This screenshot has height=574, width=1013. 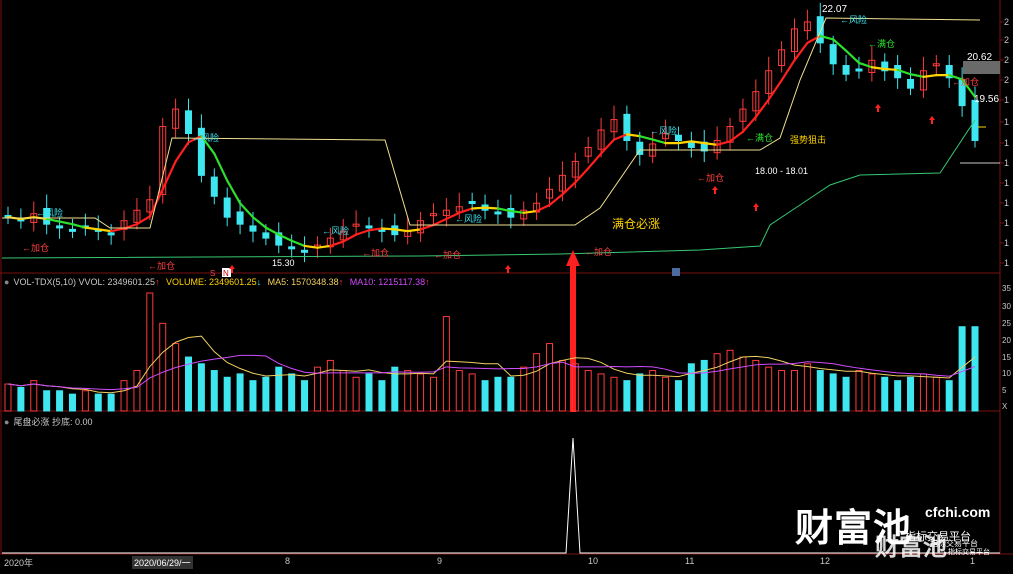 I want to click on ma5-arrow: ↑, so click(x=341, y=282).